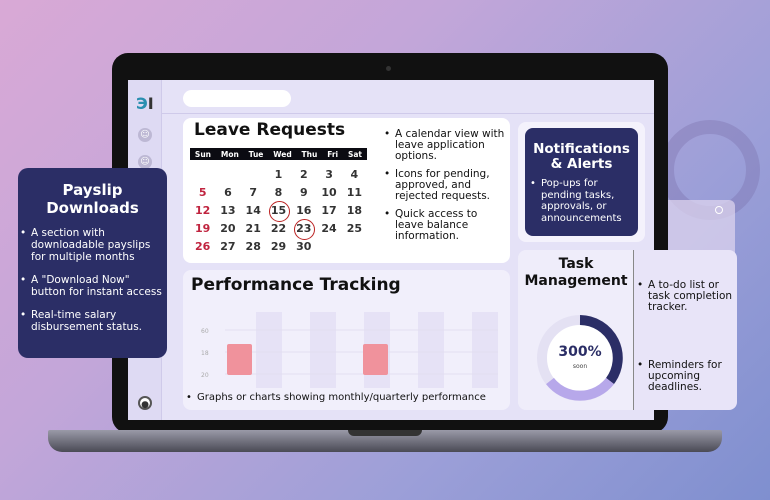 The width and height of the screenshot is (770, 500). I want to click on calendar-day: 17, so click(328, 211).